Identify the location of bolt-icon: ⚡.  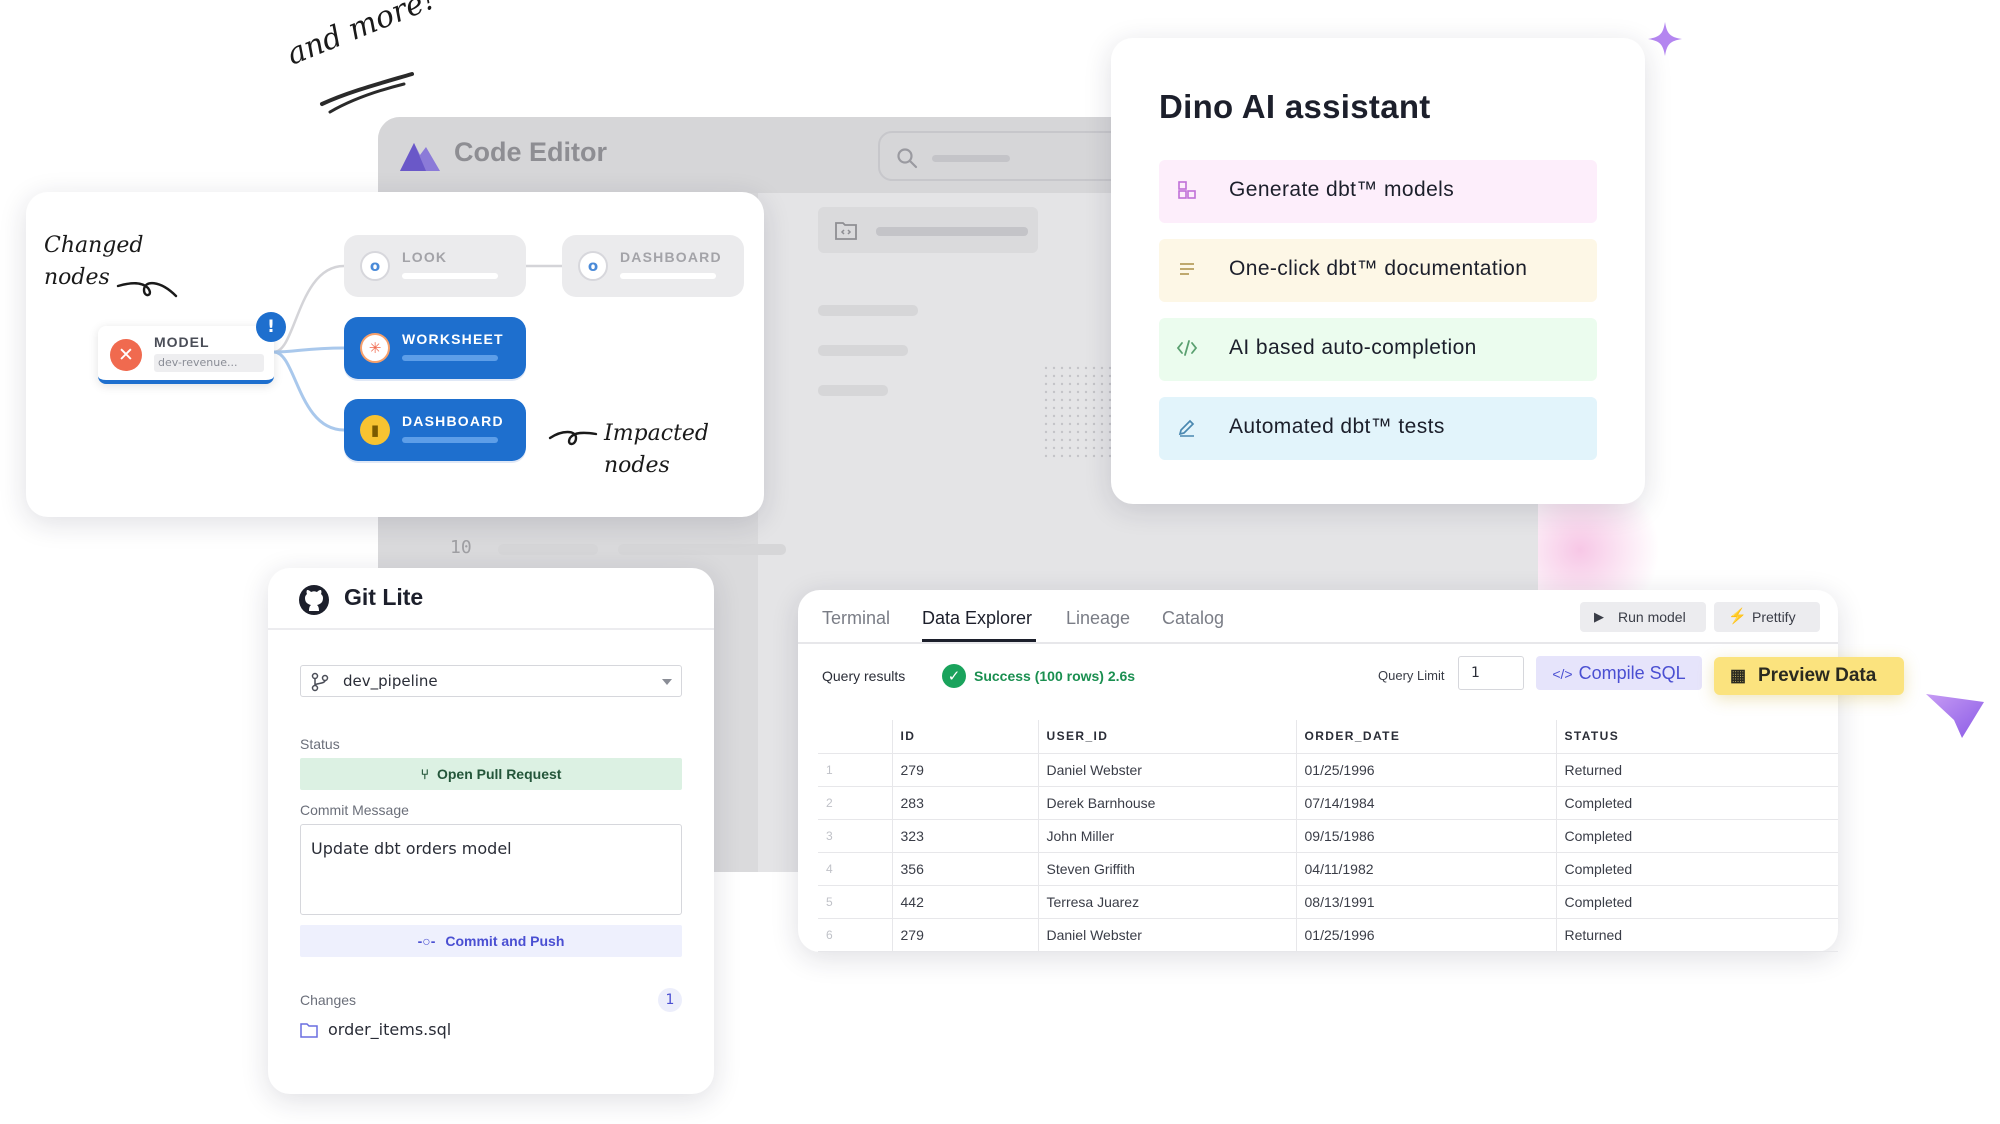
(1737, 616).